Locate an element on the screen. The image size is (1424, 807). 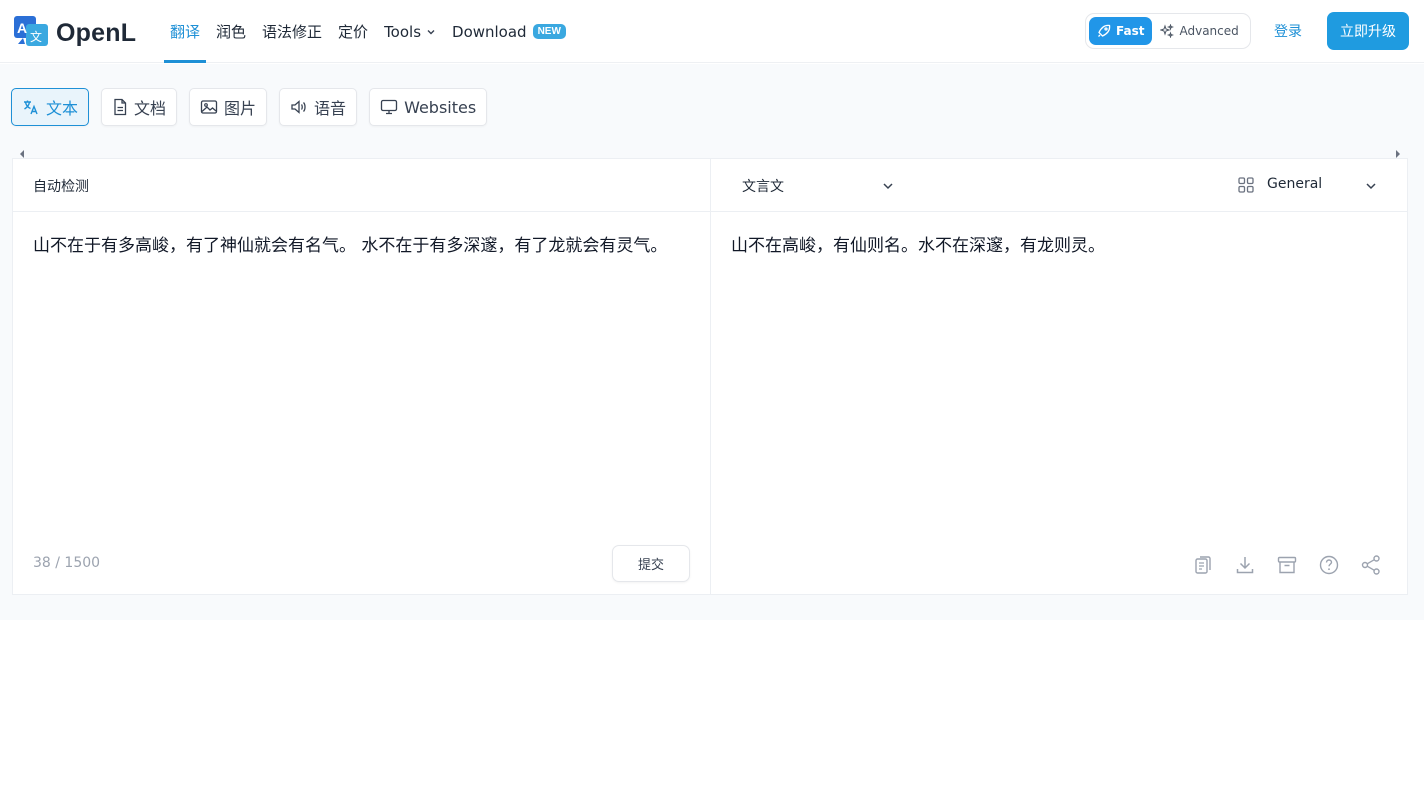
image-icon is located at coordinates (209, 107).